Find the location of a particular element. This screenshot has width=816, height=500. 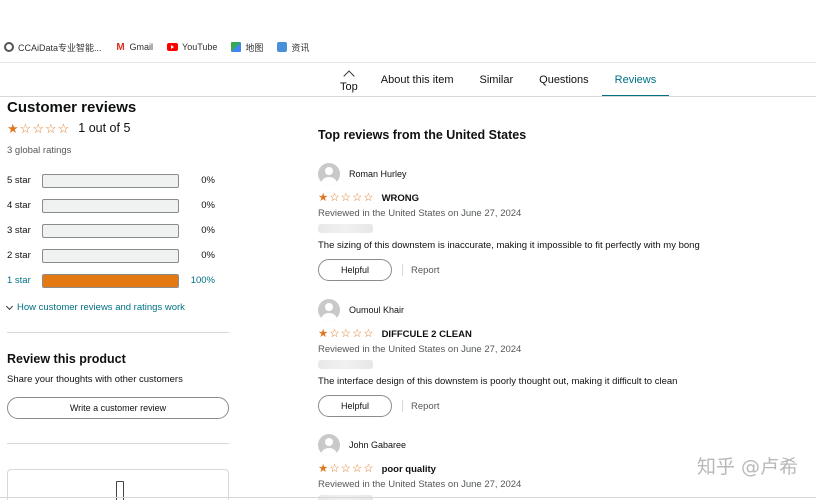

gmail-icon: M is located at coordinates (120, 47).